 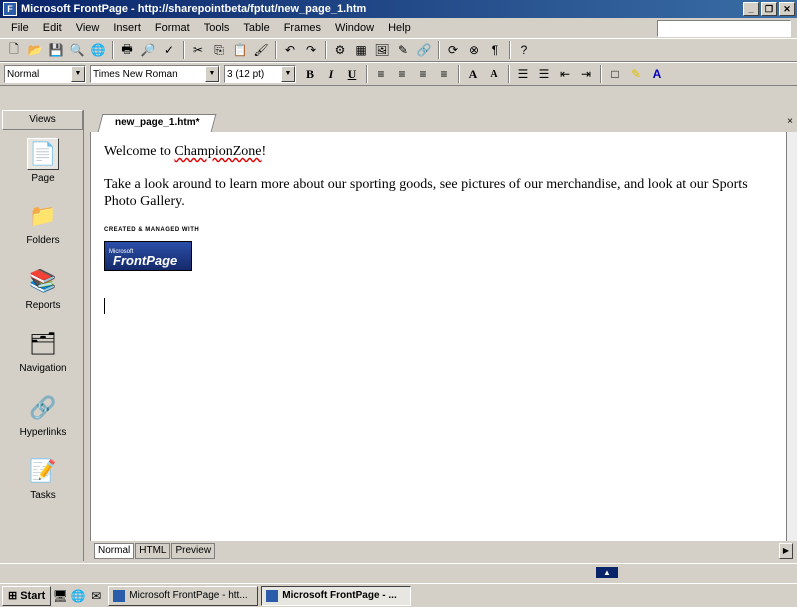 I want to click on show-all-icon: ¶, so click(x=495, y=50).